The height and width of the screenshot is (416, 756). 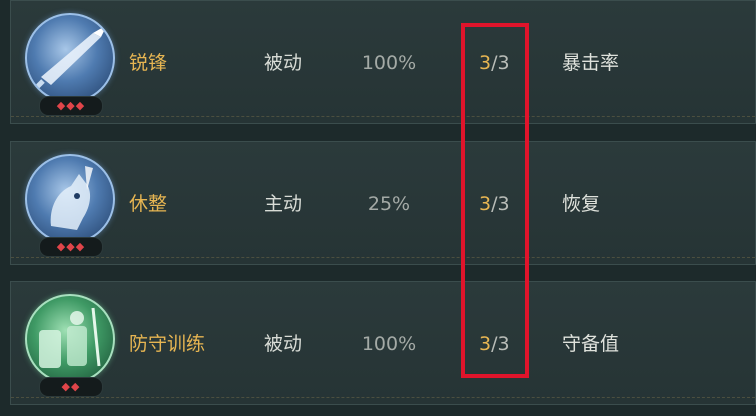 What do you see at coordinates (495, 200) in the screenshot?
I see `level-column-highlight` at bounding box center [495, 200].